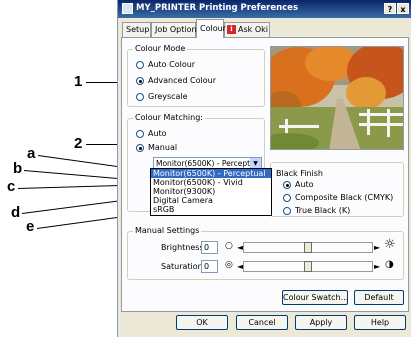 The height and width of the screenshot is (337, 411). I want to click on radio-composite-black: Composite Black (CMYK), so click(338, 197).